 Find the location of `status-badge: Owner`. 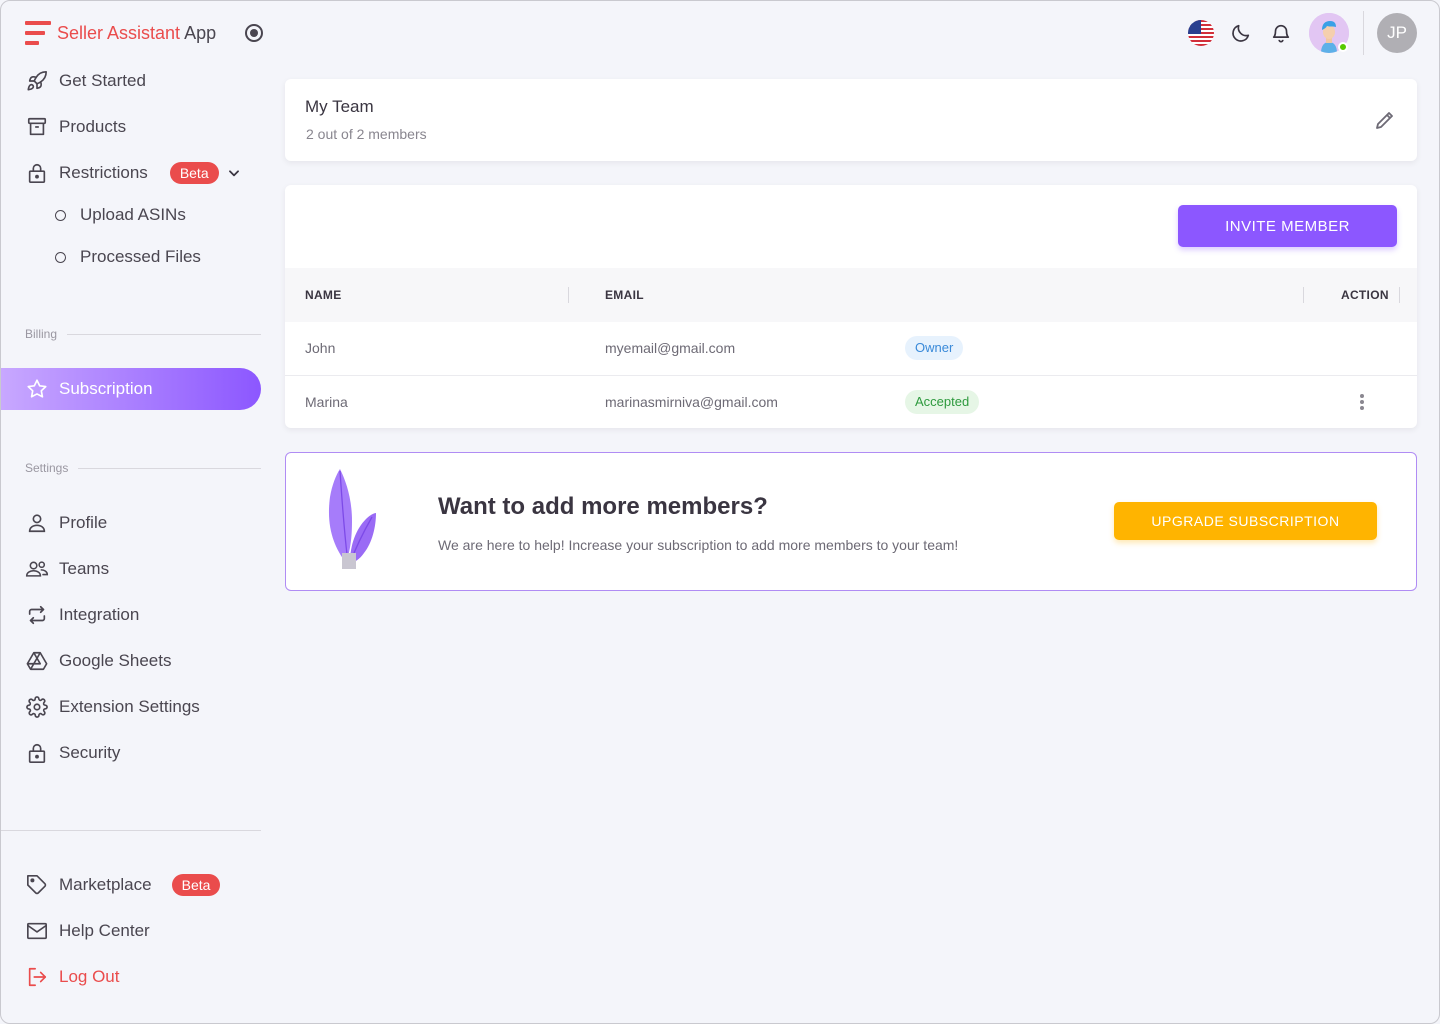

status-badge: Owner is located at coordinates (934, 348).